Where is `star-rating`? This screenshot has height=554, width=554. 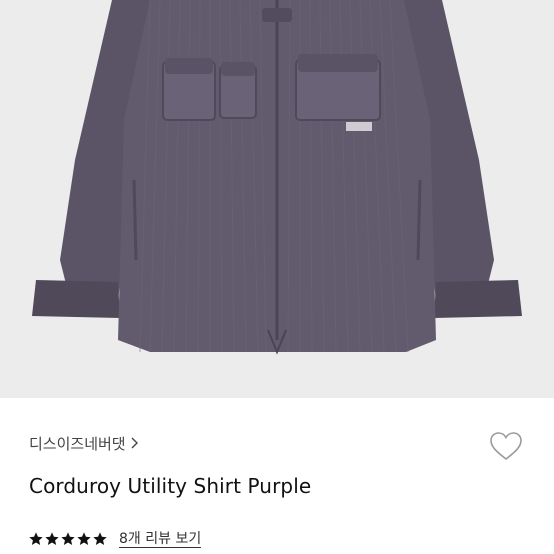
star-rating is located at coordinates (68, 539).